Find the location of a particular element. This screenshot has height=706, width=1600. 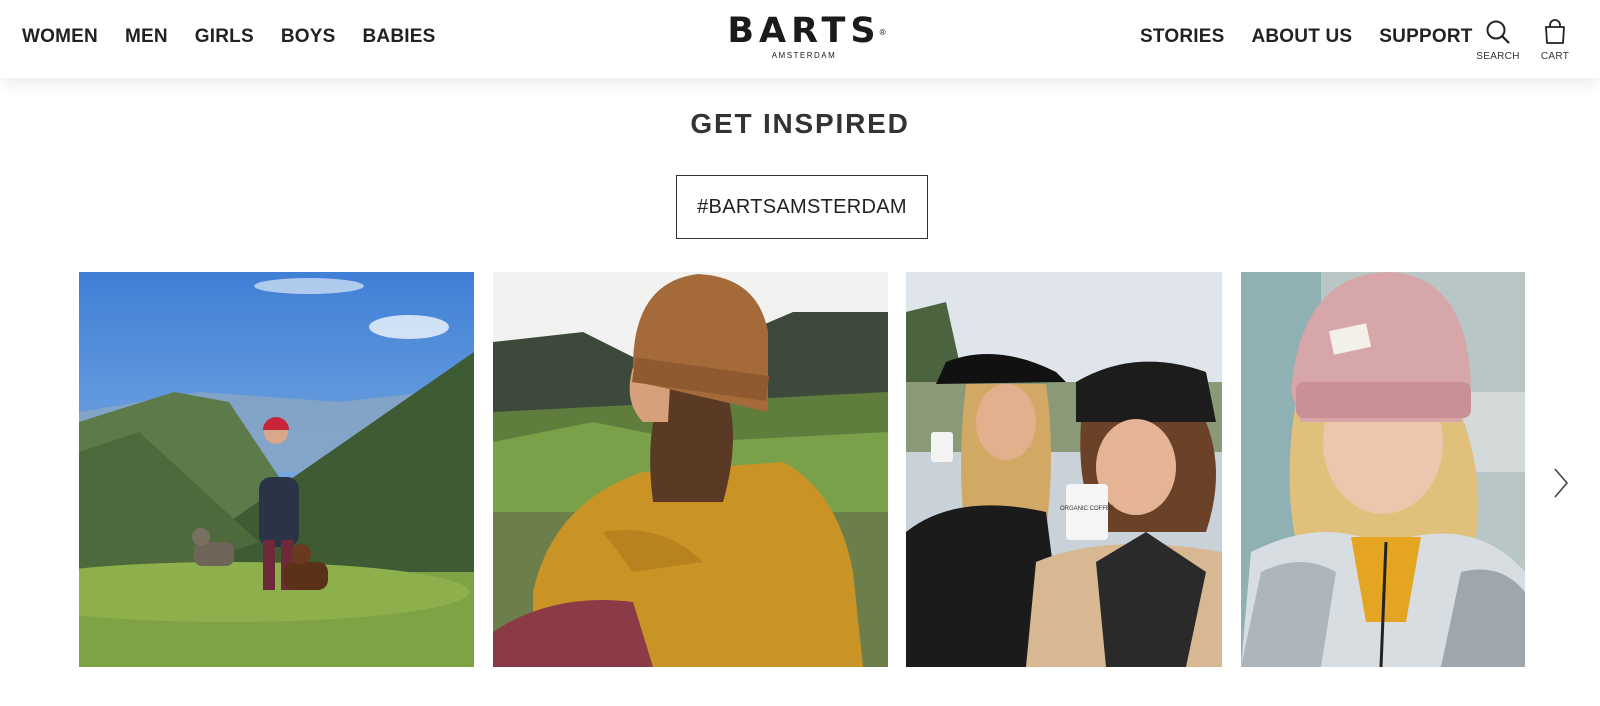

coffee-cup is located at coordinates (1087, 512).